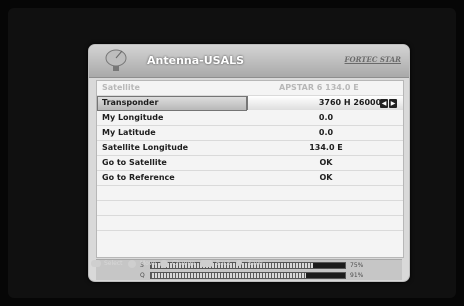 This screenshot has width=464, height=306. I want to click on updown-key-icon, so click(132, 264).